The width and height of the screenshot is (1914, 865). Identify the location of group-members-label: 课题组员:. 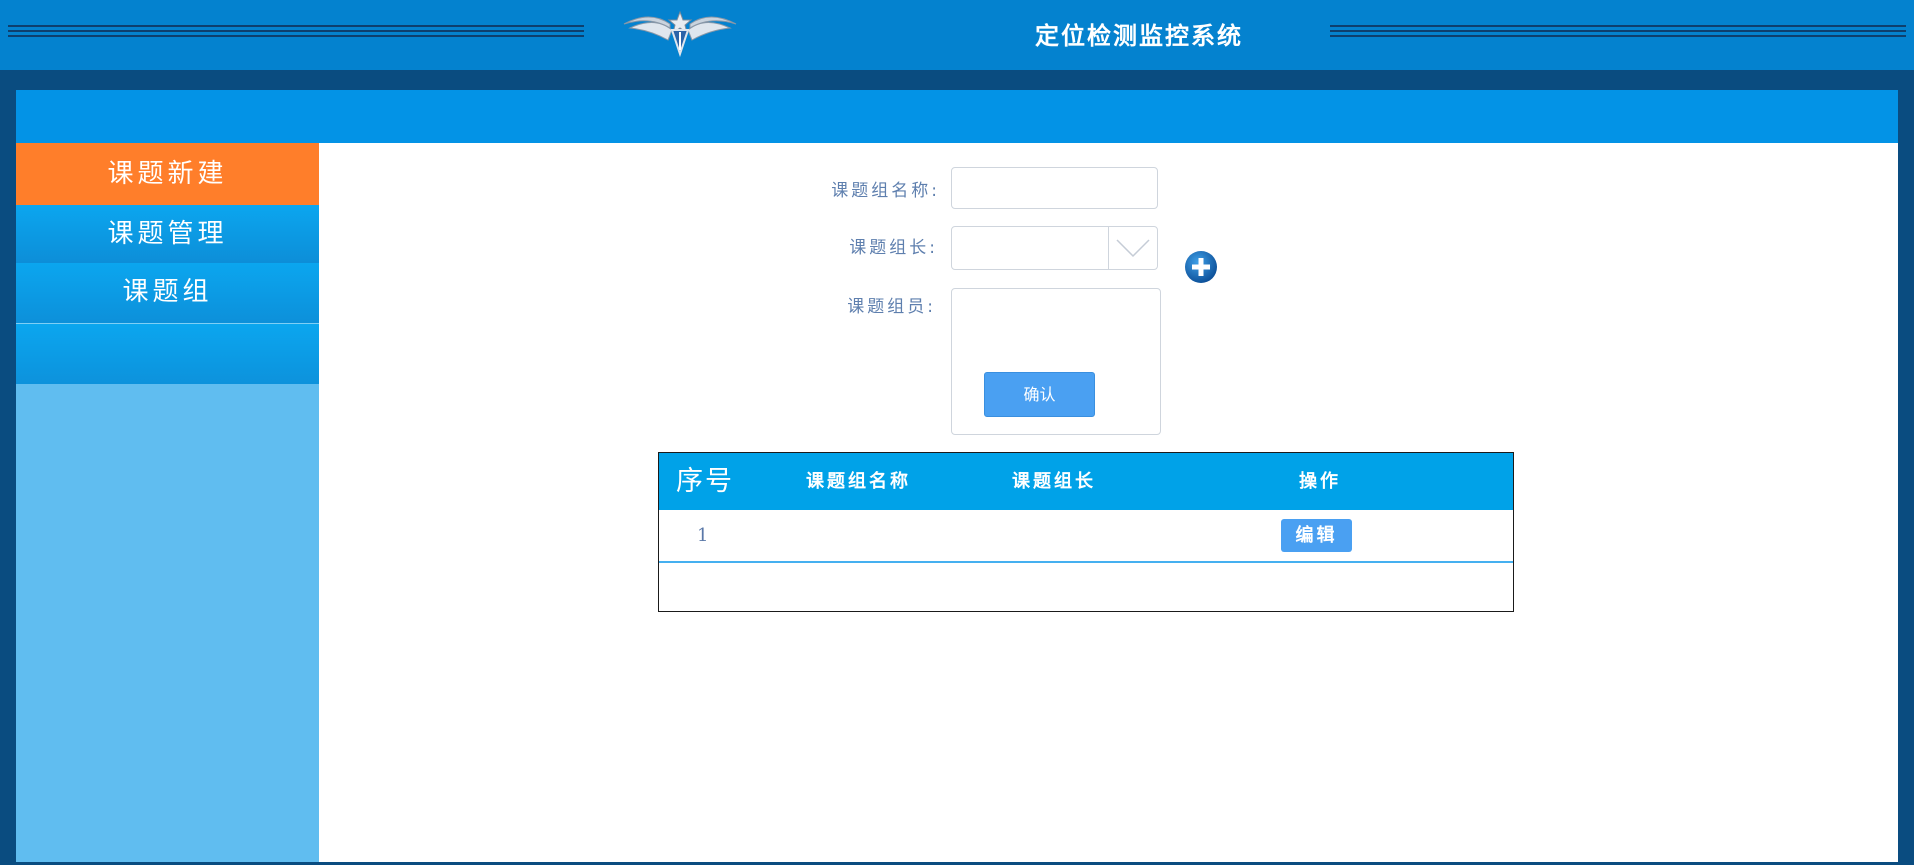
(891, 307).